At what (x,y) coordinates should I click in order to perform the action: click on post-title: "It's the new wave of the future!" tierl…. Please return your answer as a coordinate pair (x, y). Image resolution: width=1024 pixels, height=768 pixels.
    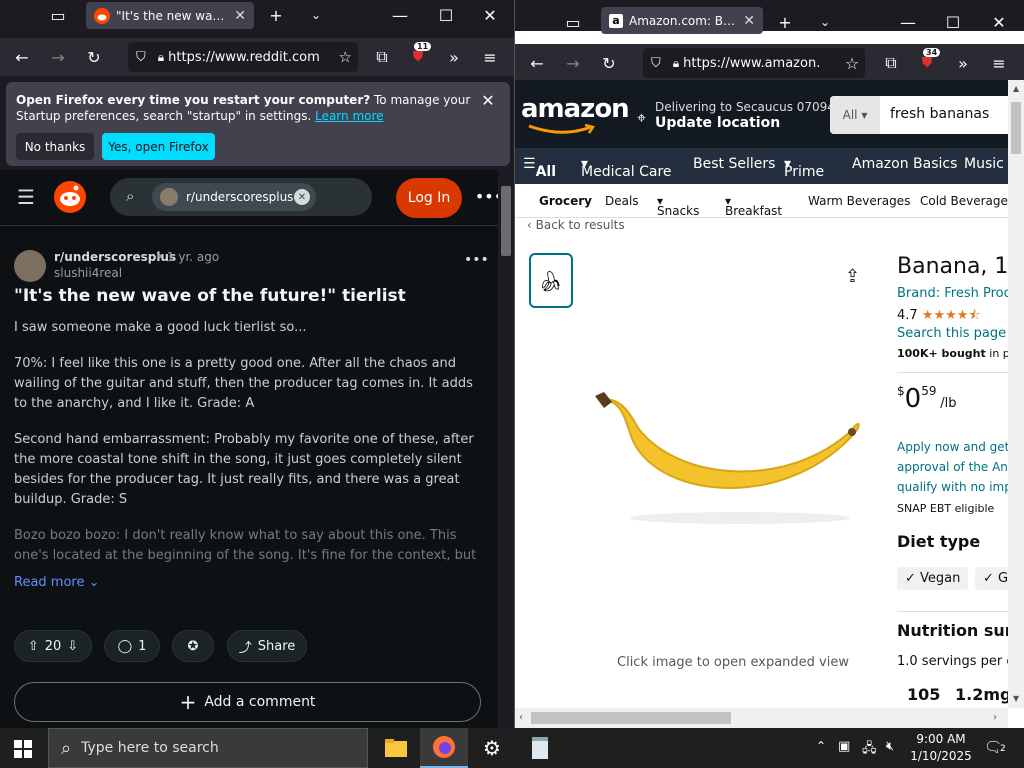
    Looking at the image, I should click on (210, 296).